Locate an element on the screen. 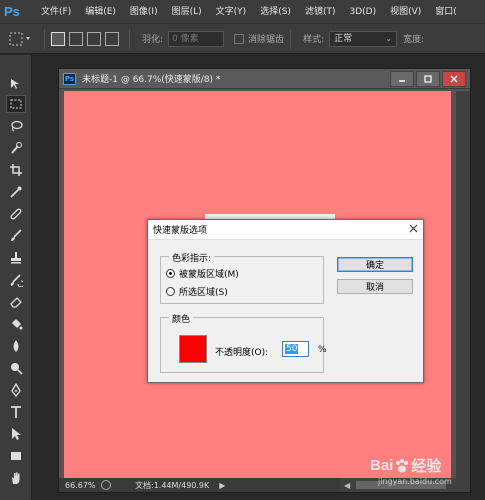 The height and width of the screenshot is (500, 485). radio-button-selected is located at coordinates (170, 273).